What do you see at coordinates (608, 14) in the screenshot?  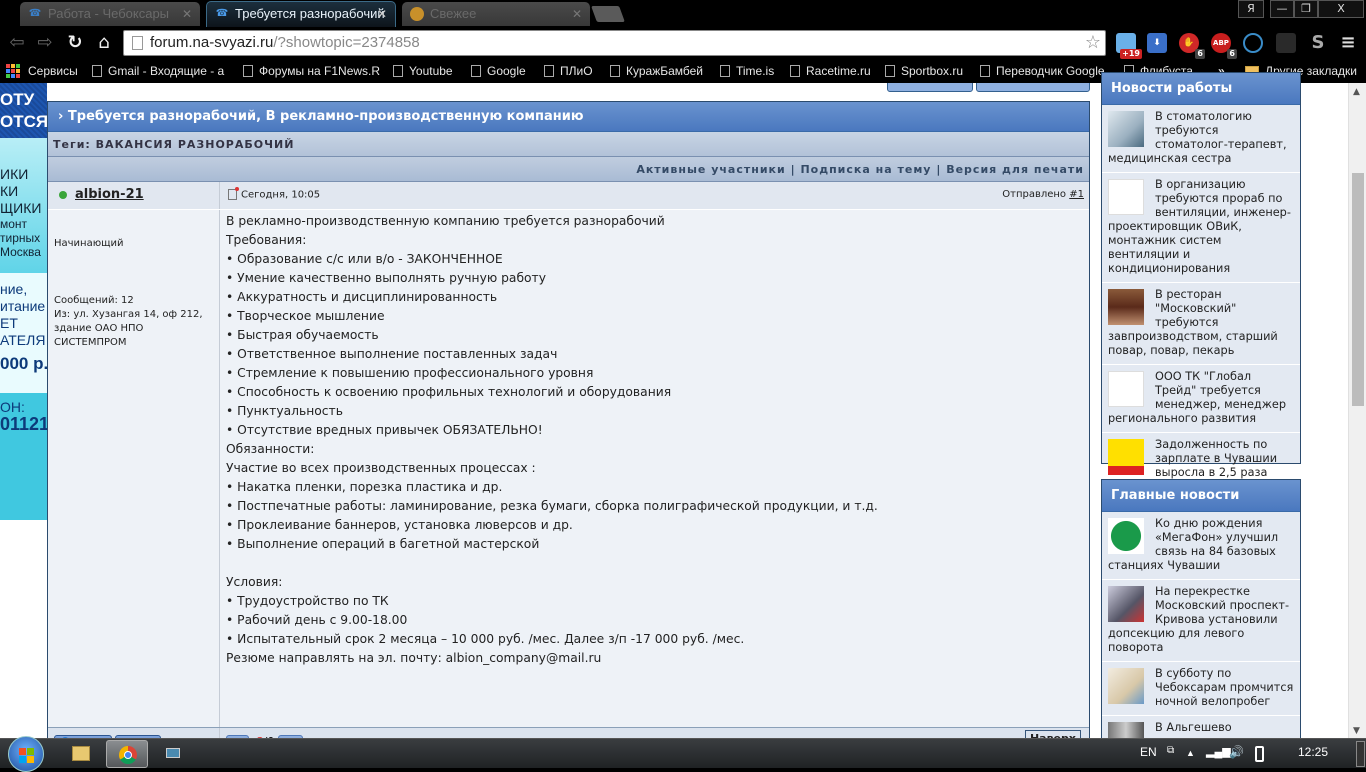 I see `new-tab-button` at bounding box center [608, 14].